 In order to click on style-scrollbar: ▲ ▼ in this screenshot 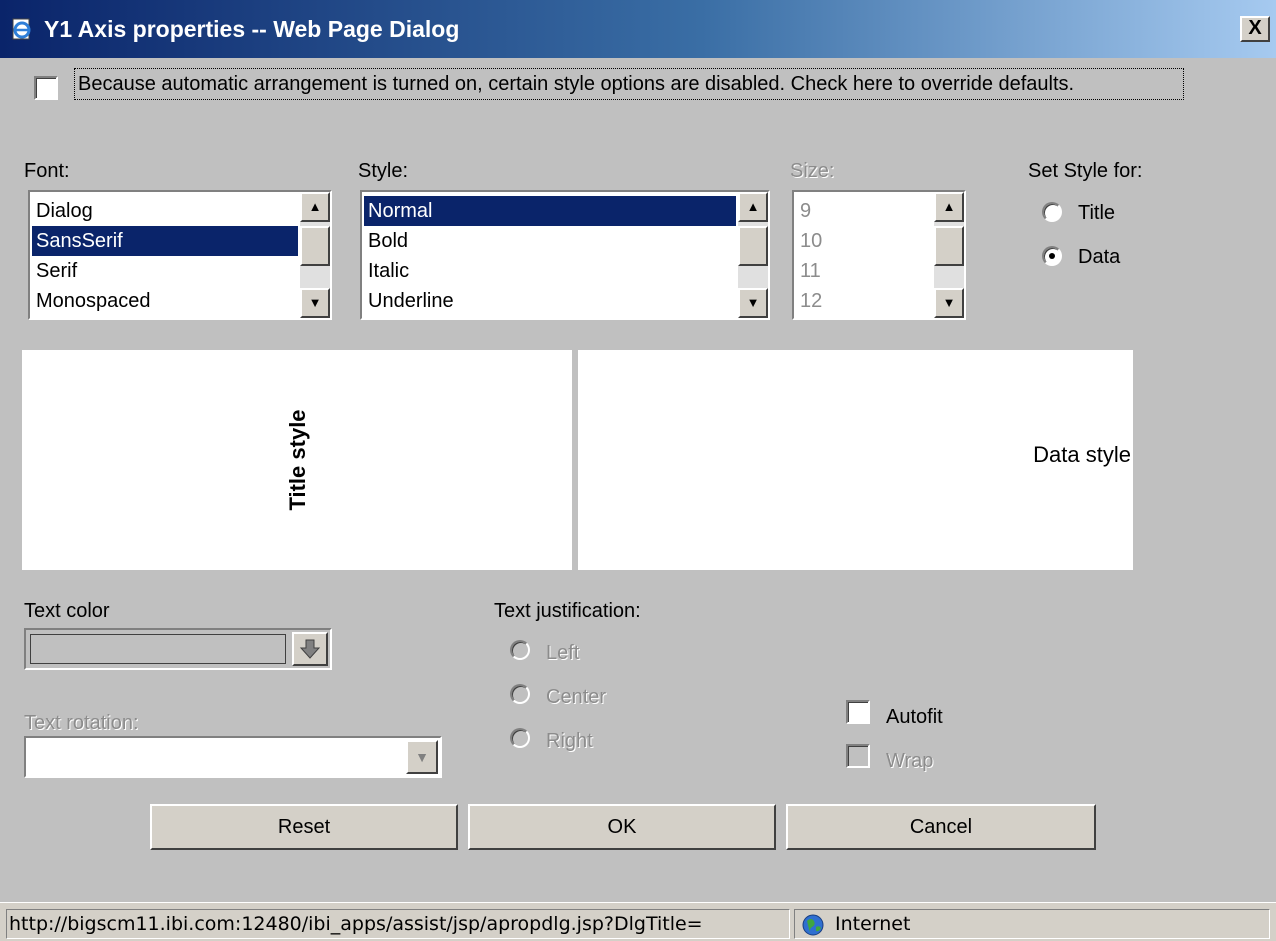, I will do `click(753, 255)`.